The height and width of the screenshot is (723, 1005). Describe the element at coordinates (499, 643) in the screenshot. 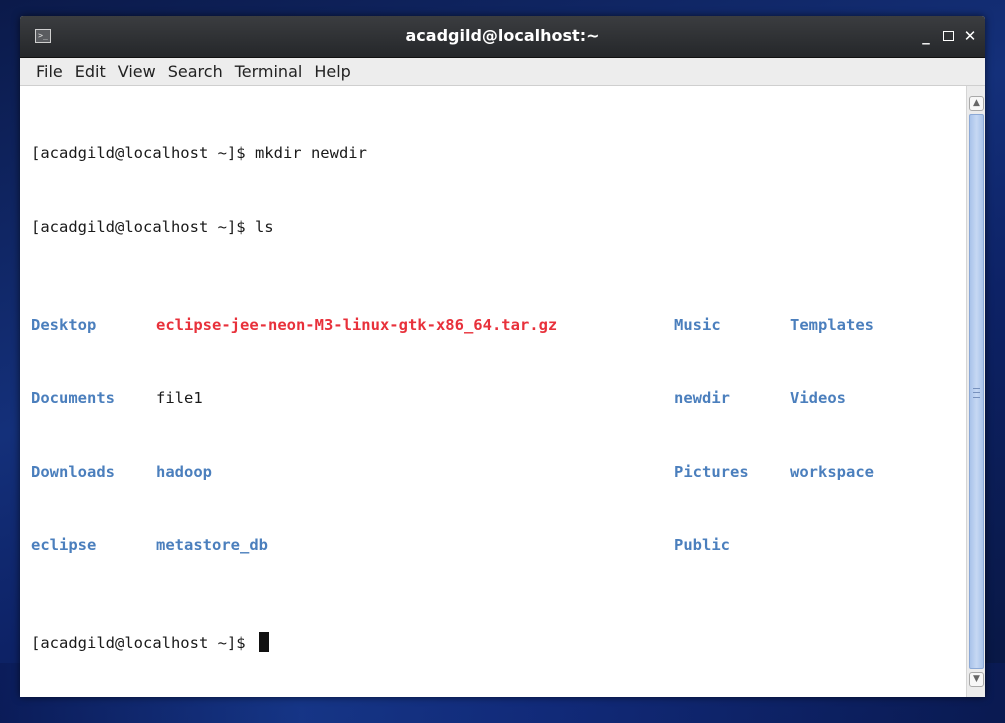

I see `prompt-line: [acadgild@localhost ~]$` at that location.